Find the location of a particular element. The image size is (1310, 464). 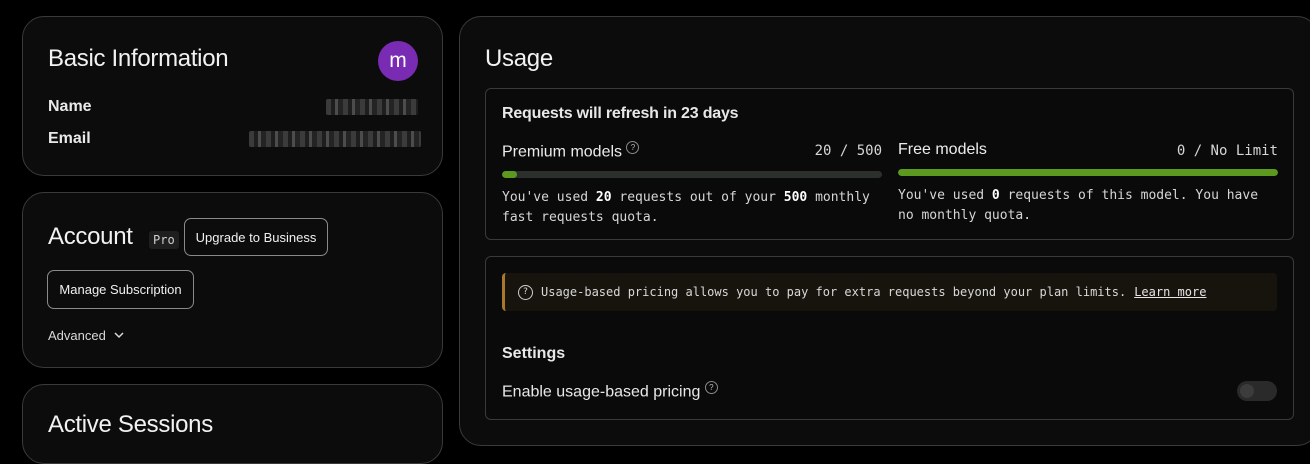

basic-information-title: Basic Information is located at coordinates (138, 58).